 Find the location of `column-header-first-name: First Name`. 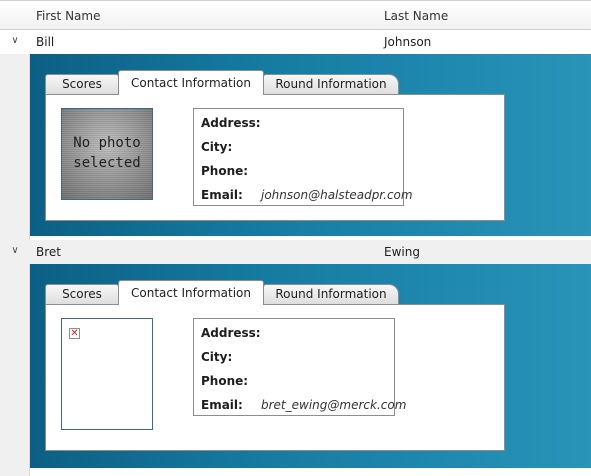

column-header-first-name: First Name is located at coordinates (68, 16).